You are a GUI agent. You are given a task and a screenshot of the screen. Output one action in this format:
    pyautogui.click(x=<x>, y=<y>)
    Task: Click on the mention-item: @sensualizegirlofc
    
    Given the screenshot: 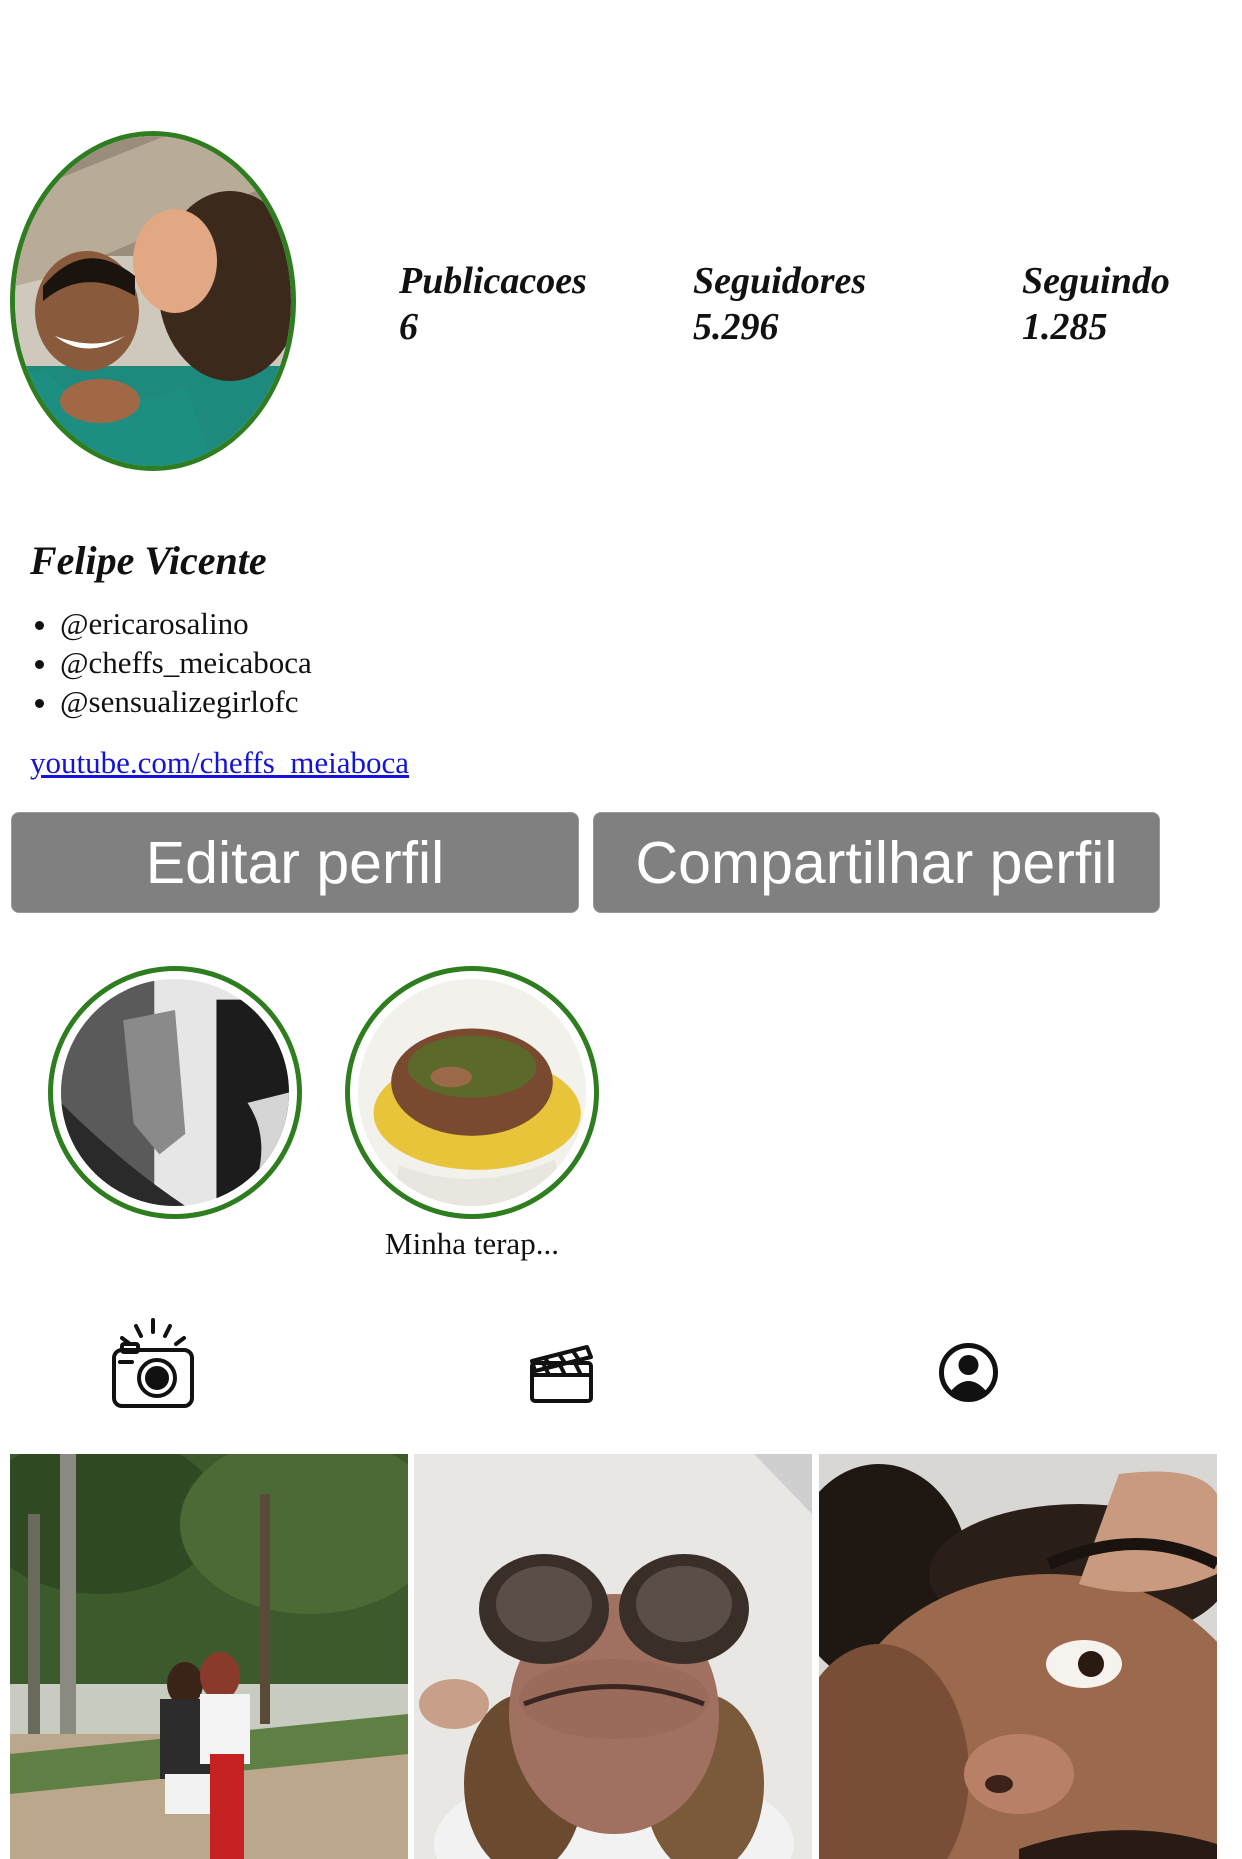 What is the action you would take?
    pyautogui.click(x=186, y=701)
    